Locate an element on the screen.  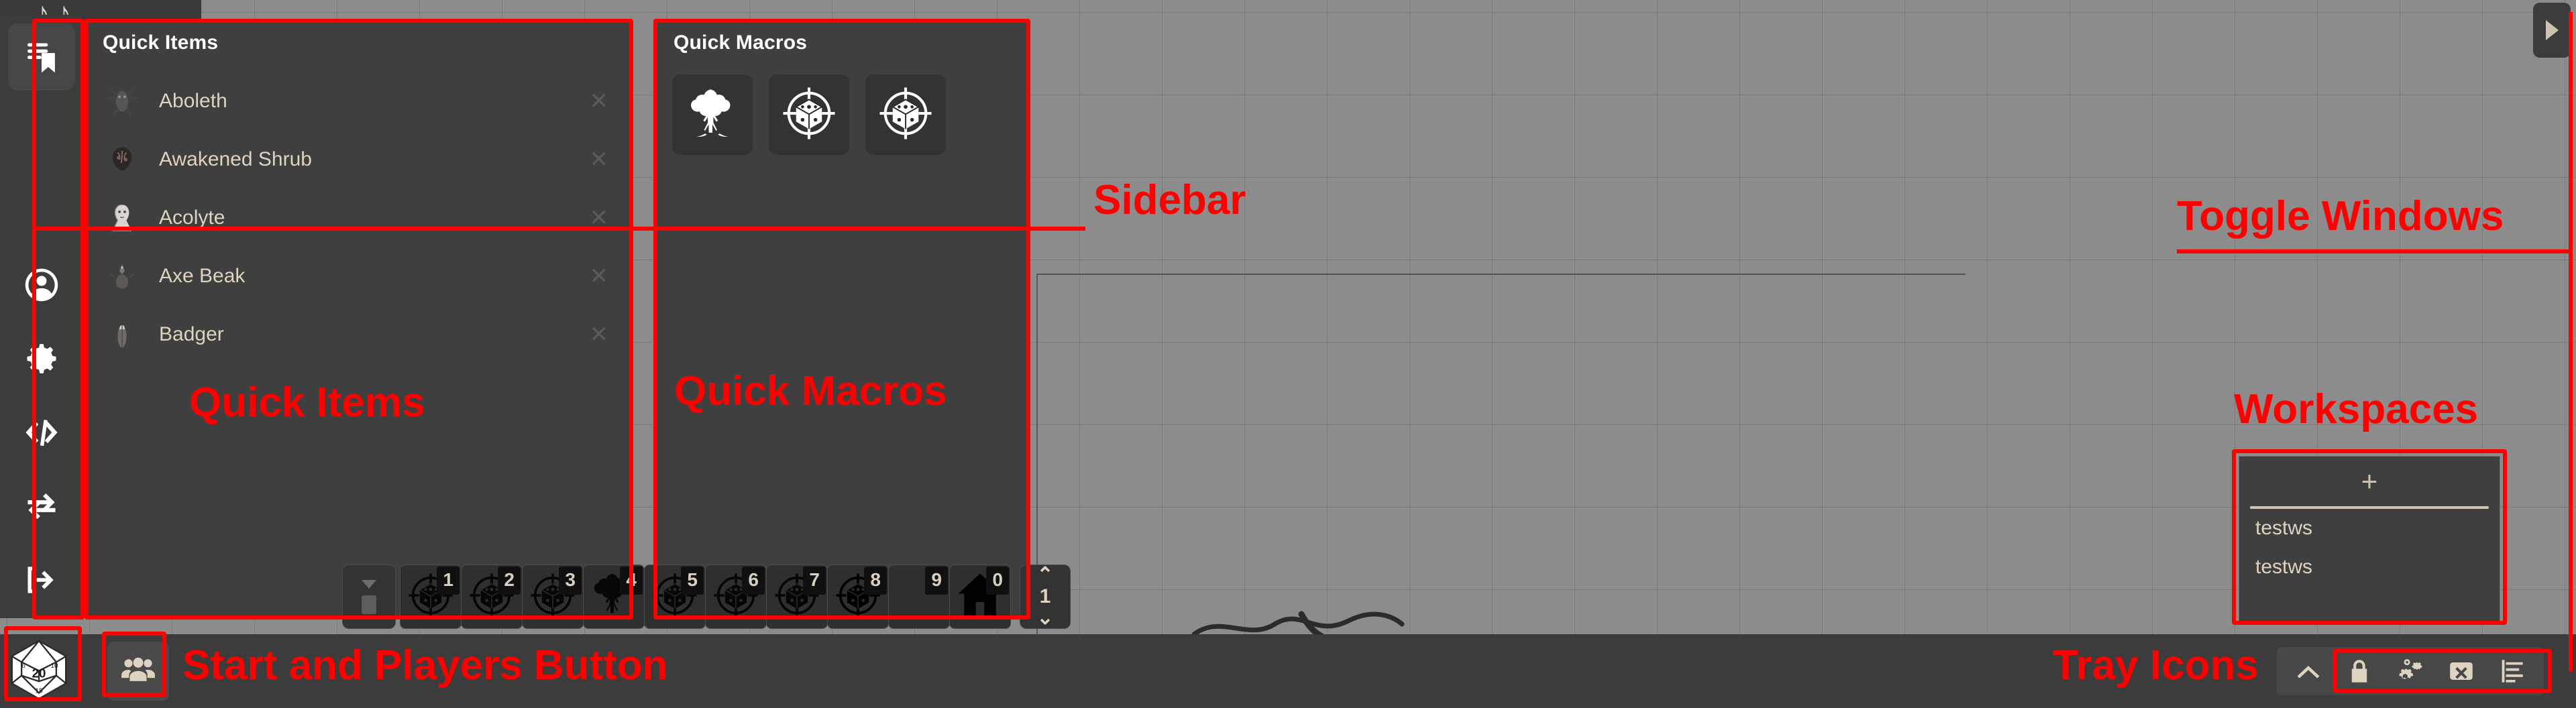
list-item: Acolyte ✕ is located at coordinates (358, 217).